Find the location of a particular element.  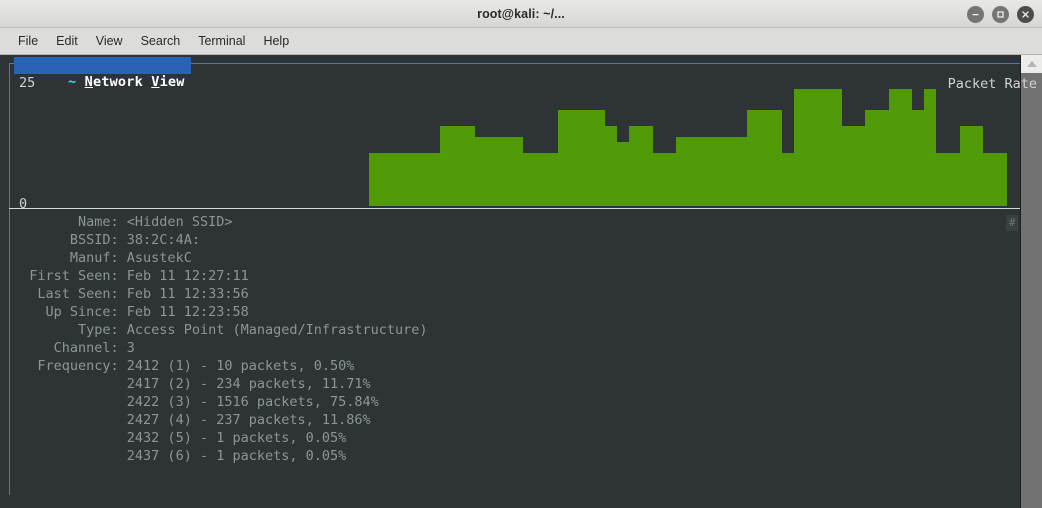

panel-title-rest-2: iew is located at coordinates (172, 82).